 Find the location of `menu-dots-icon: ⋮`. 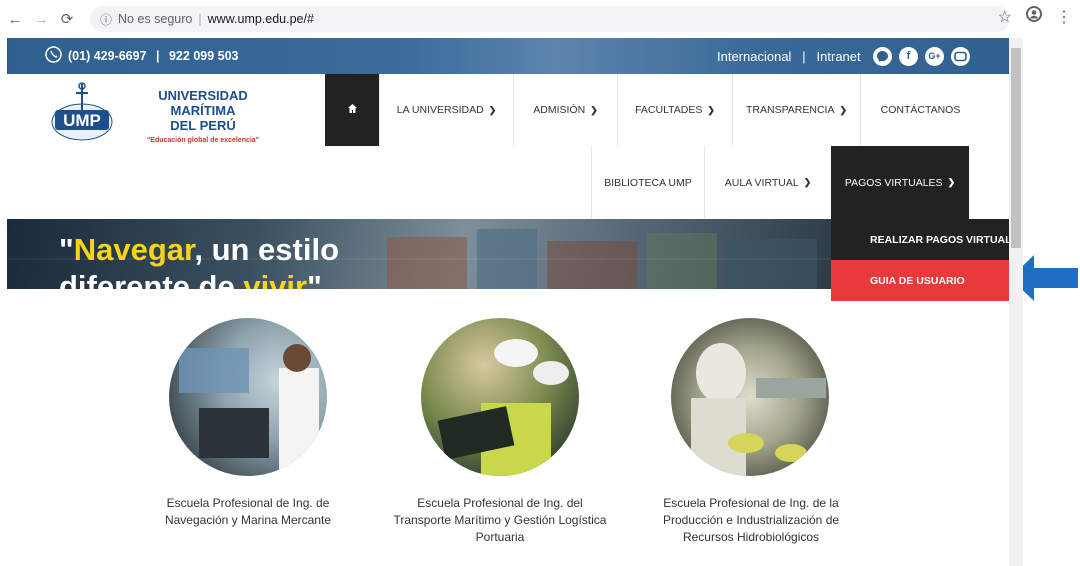

menu-dots-icon: ⋮ is located at coordinates (1064, 17).